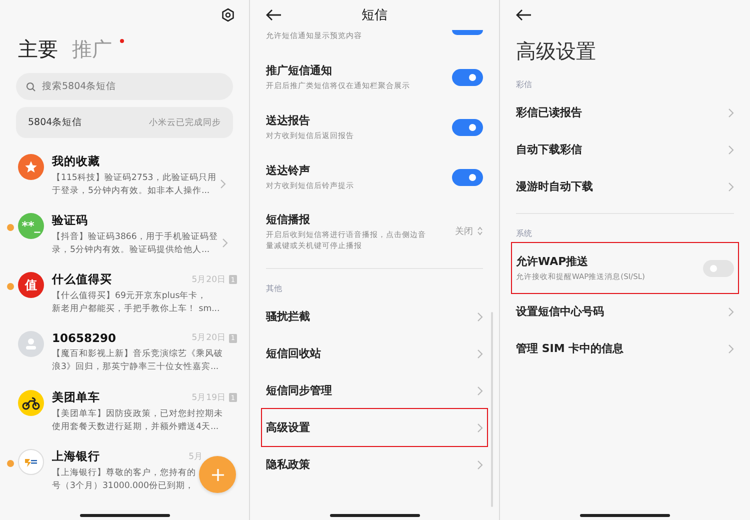 Image resolution: width=750 pixels, height=520 pixels. I want to click on message-date: 5月19日, so click(209, 398).